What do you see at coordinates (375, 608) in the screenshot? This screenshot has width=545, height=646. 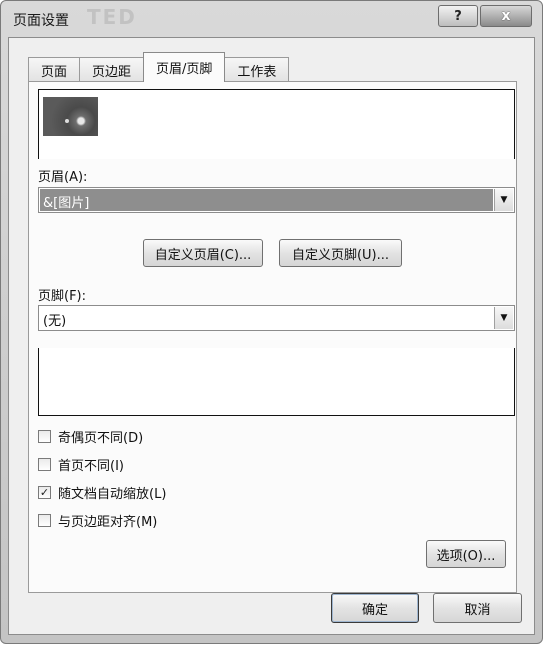 I see `ok-button: 确定` at bounding box center [375, 608].